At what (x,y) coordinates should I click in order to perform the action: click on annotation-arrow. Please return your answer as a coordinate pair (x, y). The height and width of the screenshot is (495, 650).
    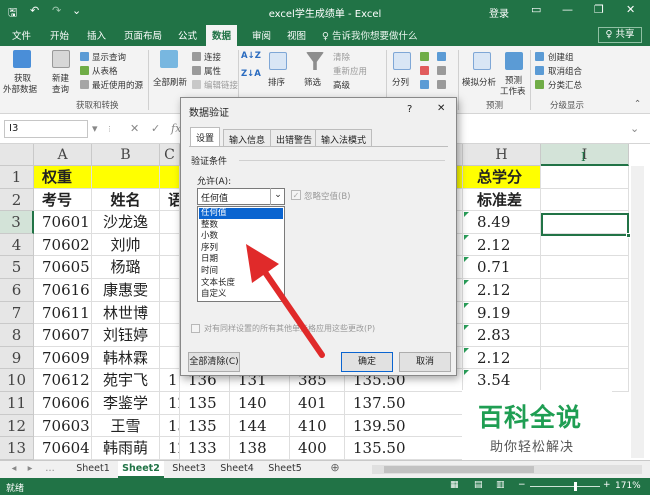
    Looking at the image, I should click on (285, 301).